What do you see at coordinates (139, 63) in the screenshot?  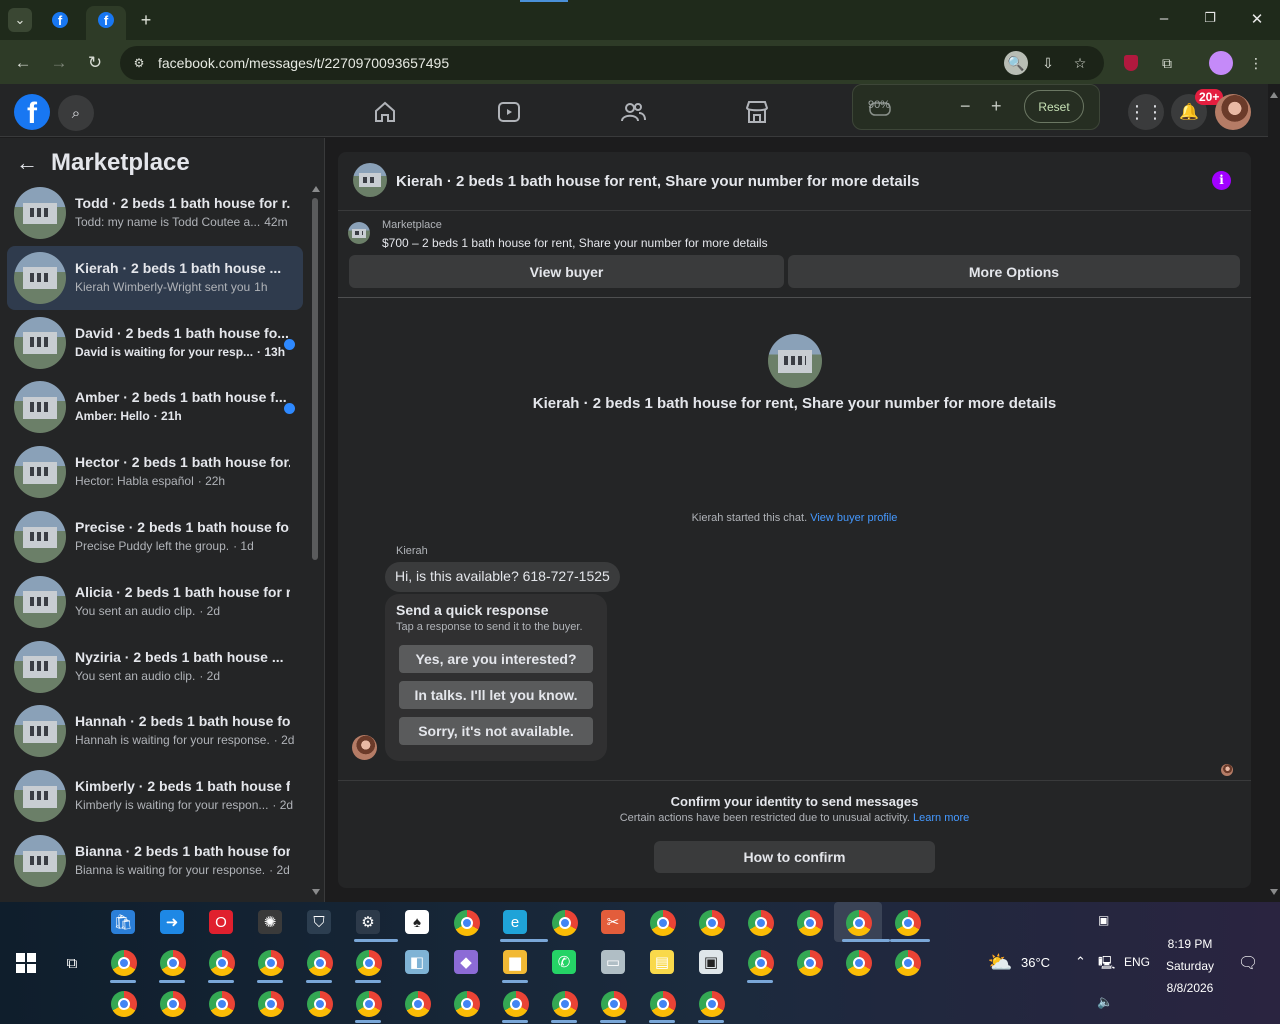 I see `site-settings-icon: ⚙` at bounding box center [139, 63].